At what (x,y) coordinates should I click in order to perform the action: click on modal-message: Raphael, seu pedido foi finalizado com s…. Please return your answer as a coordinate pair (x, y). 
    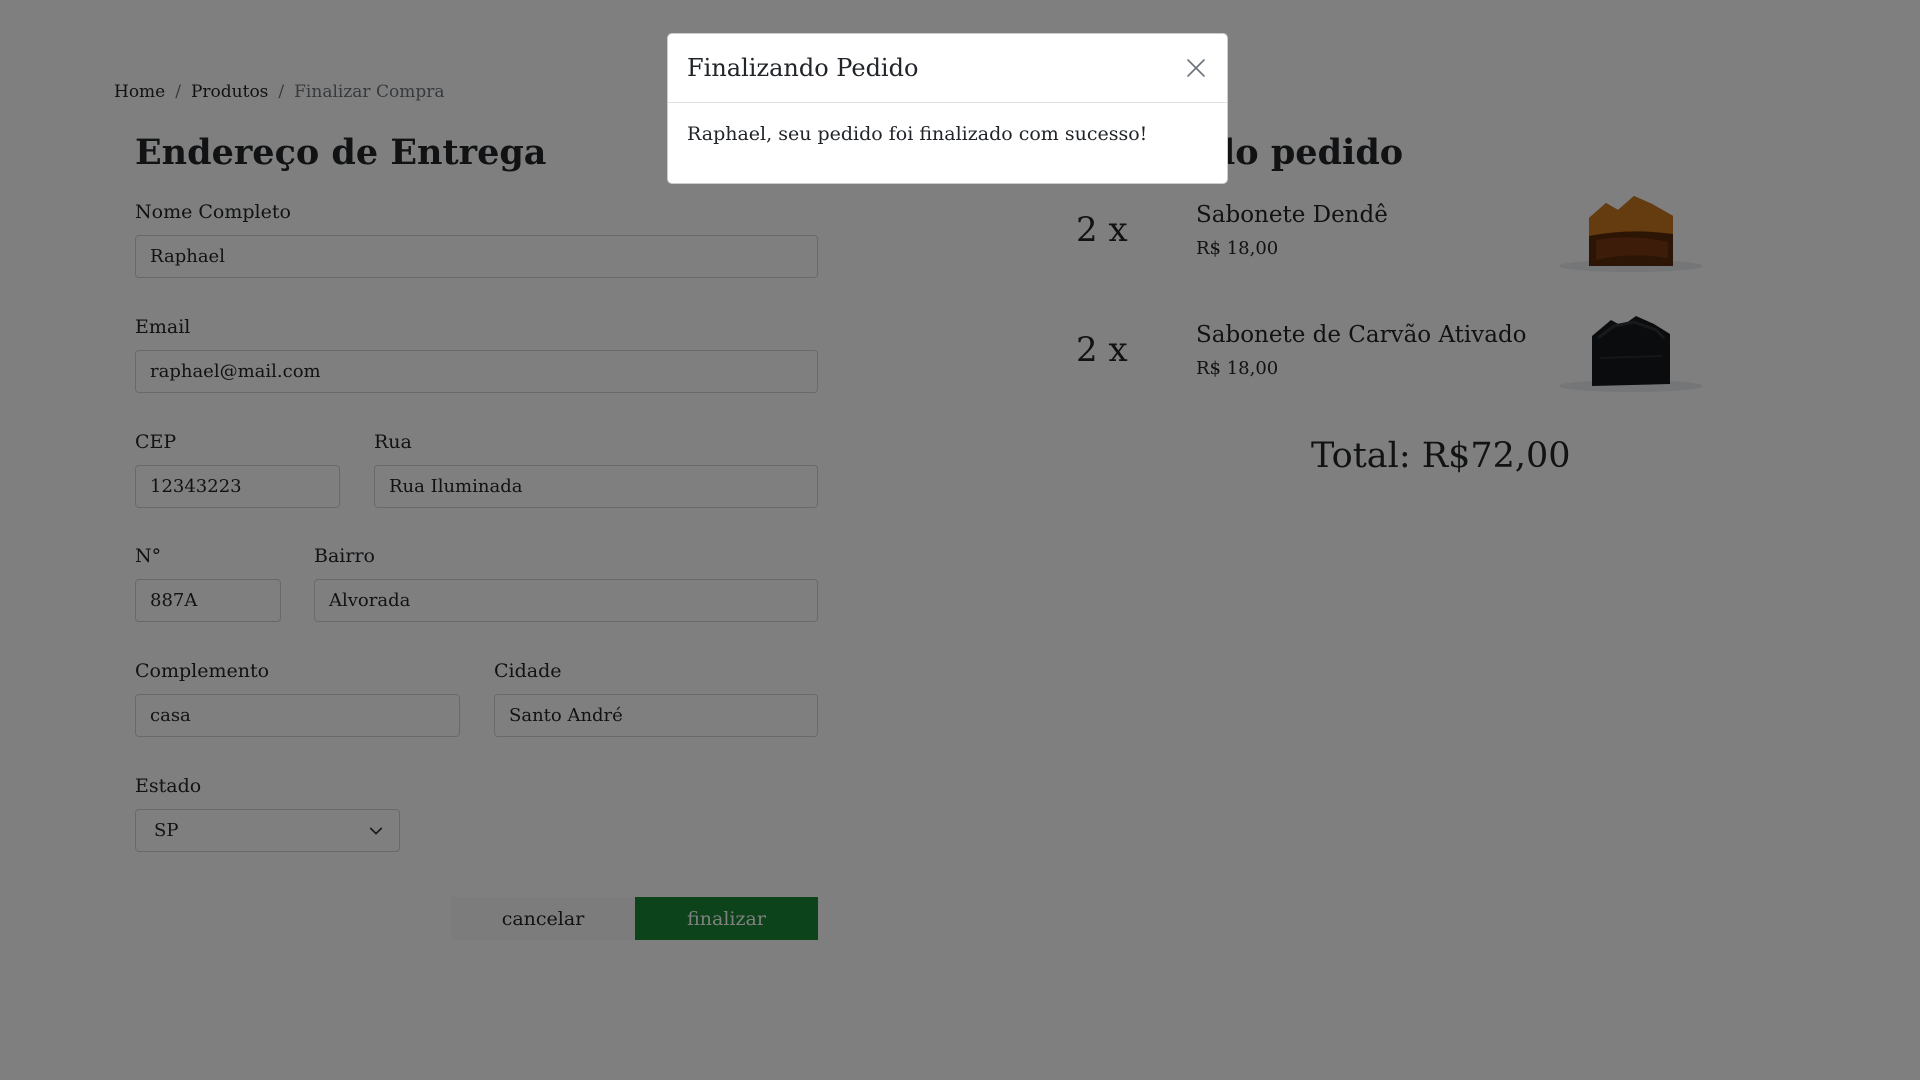
    Looking at the image, I should click on (917, 134).